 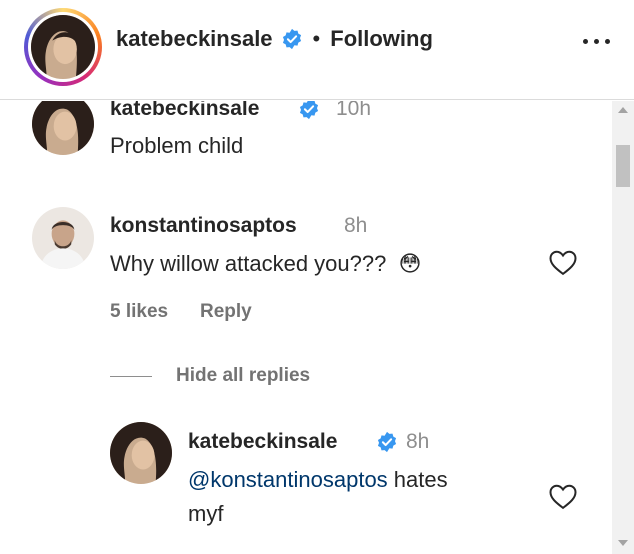 I want to click on scroll-up-arrow-icon, so click(x=623, y=110).